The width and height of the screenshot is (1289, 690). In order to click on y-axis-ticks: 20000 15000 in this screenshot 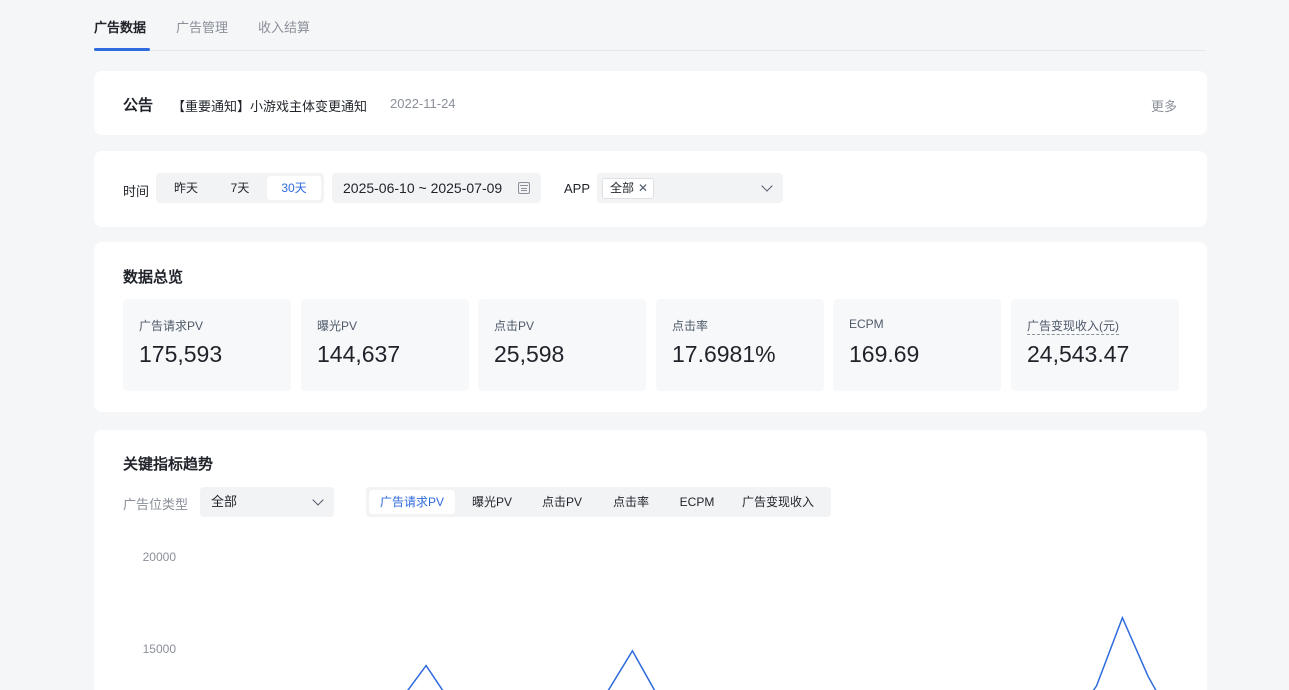, I will do `click(160, 603)`.